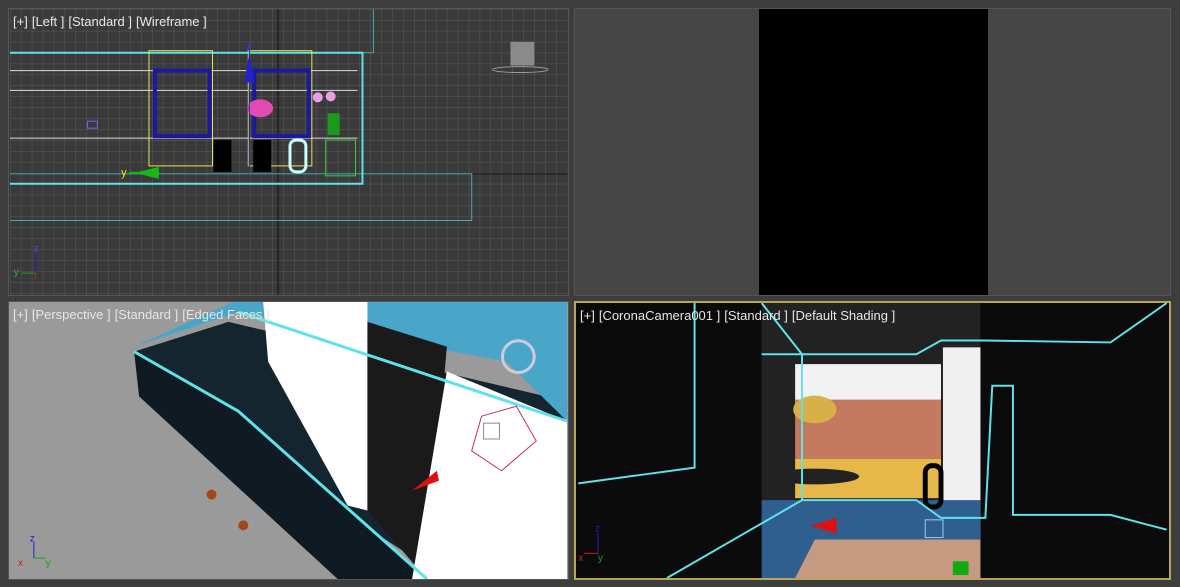 This screenshot has width=1180, height=587. What do you see at coordinates (225, 314) in the screenshot?
I see `viewport-shading-menu: [Edged Faces ]` at bounding box center [225, 314].